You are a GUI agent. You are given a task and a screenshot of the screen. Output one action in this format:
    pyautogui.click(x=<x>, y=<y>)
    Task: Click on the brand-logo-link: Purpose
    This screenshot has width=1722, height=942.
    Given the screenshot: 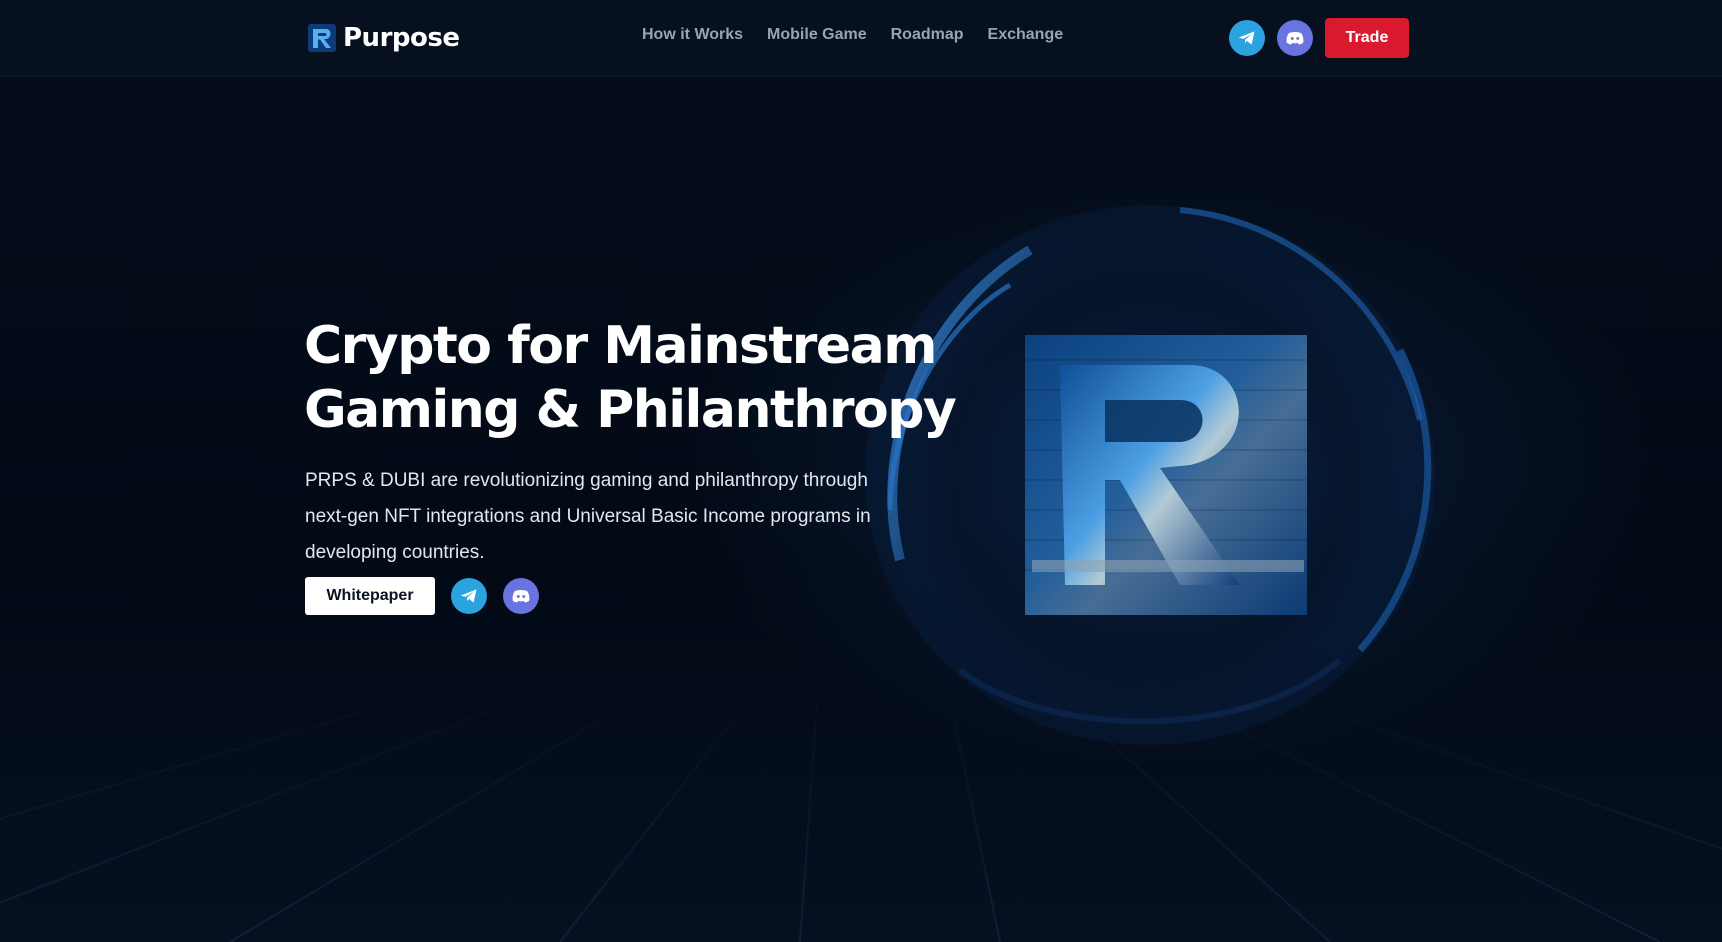 What is the action you would take?
    pyautogui.click(x=383, y=38)
    